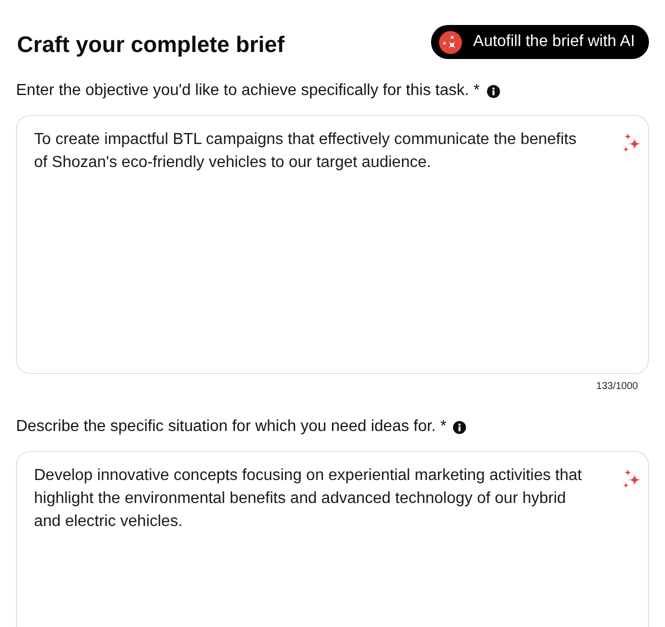 This screenshot has width=665, height=627. I want to click on sparkle-icon, so click(450, 42).